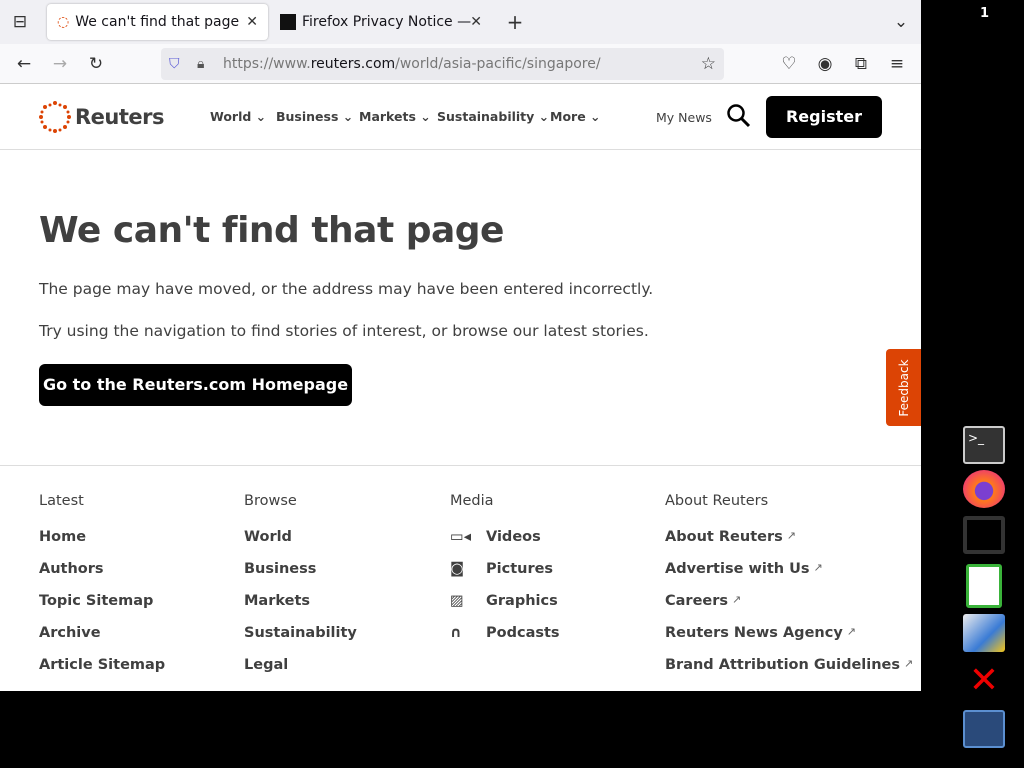  I want to click on account-icon: ◉, so click(825, 64).